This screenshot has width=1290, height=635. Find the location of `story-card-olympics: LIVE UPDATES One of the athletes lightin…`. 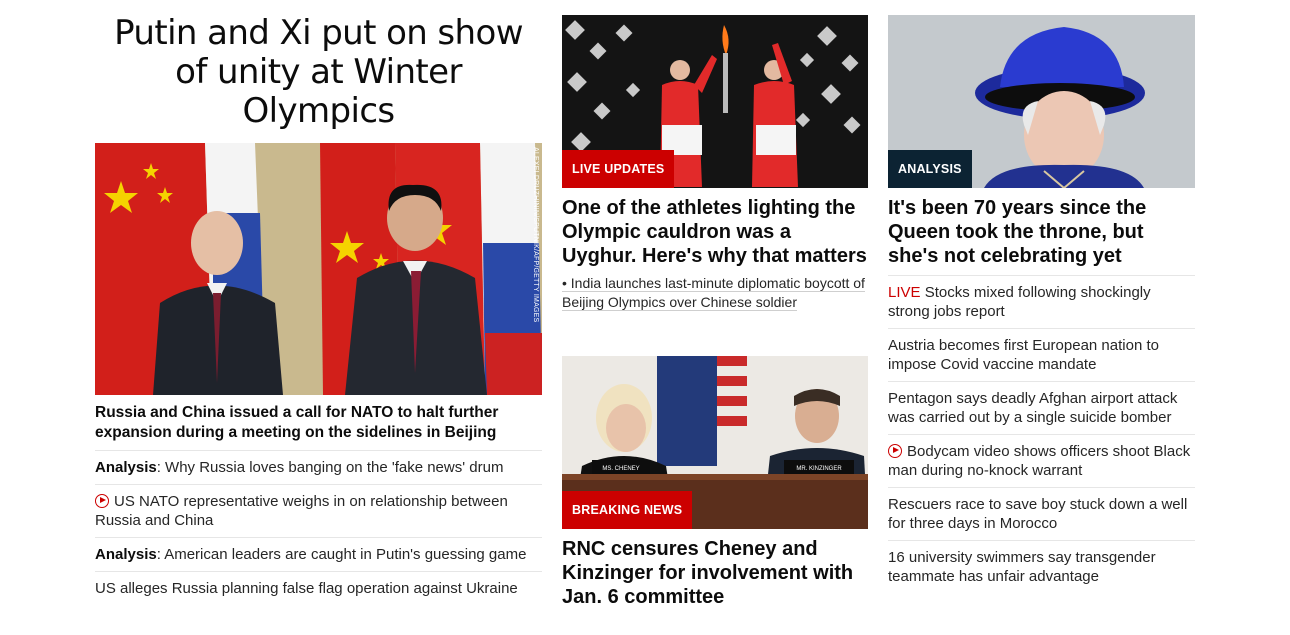

story-card-olympics: LIVE UPDATES One of the athletes lightin… is located at coordinates (715, 163).